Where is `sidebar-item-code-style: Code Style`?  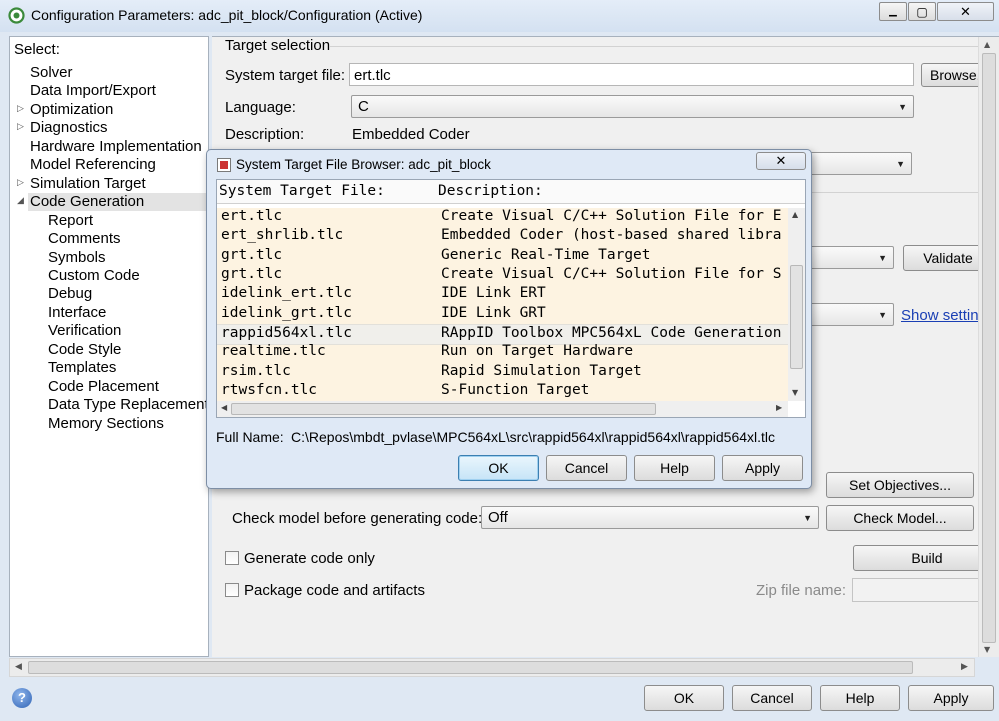 sidebar-item-code-style: Code Style is located at coordinates (84, 350).